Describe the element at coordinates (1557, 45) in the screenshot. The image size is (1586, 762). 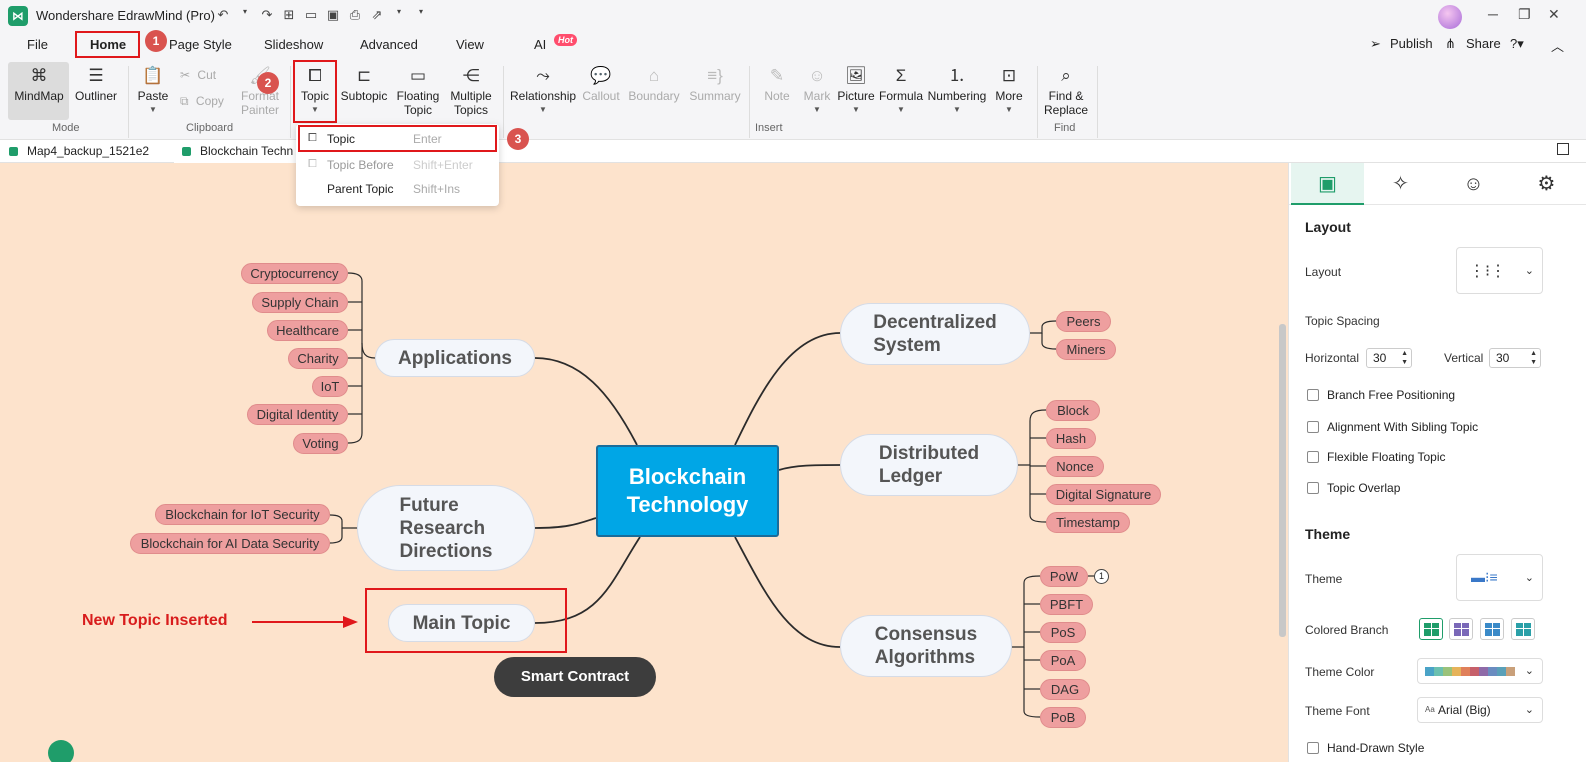
I see `collapse-ribbon-icon: ︿` at that location.